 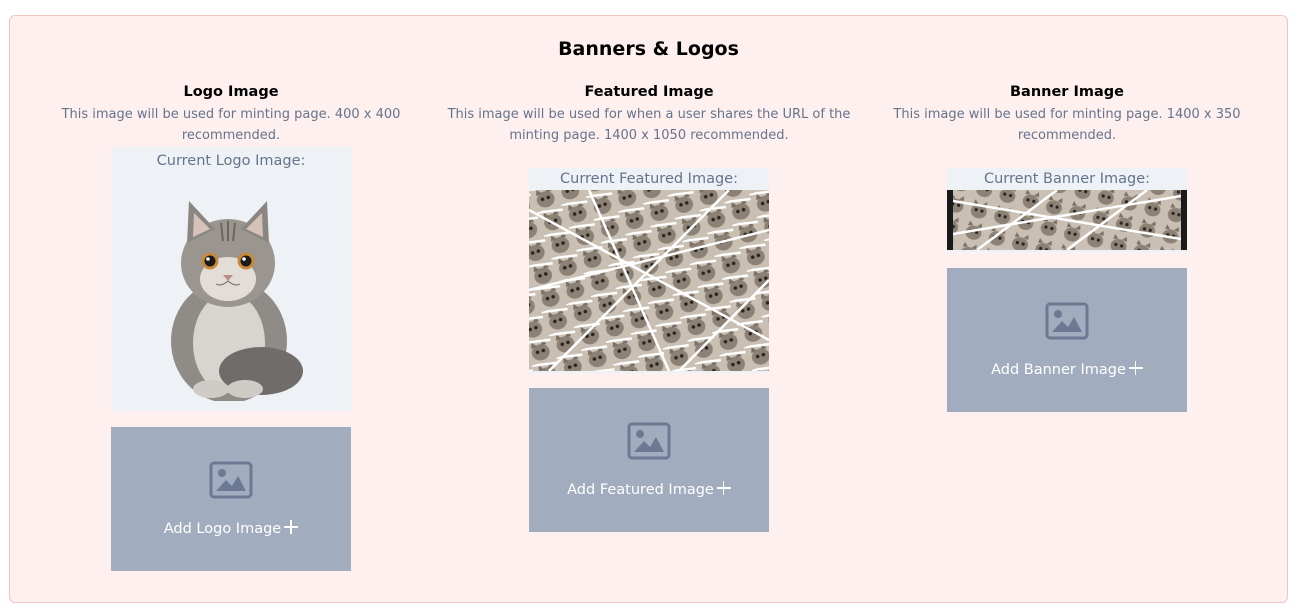 What do you see at coordinates (1058, 370) in the screenshot?
I see `add-banner-label: Add Banner Image` at bounding box center [1058, 370].